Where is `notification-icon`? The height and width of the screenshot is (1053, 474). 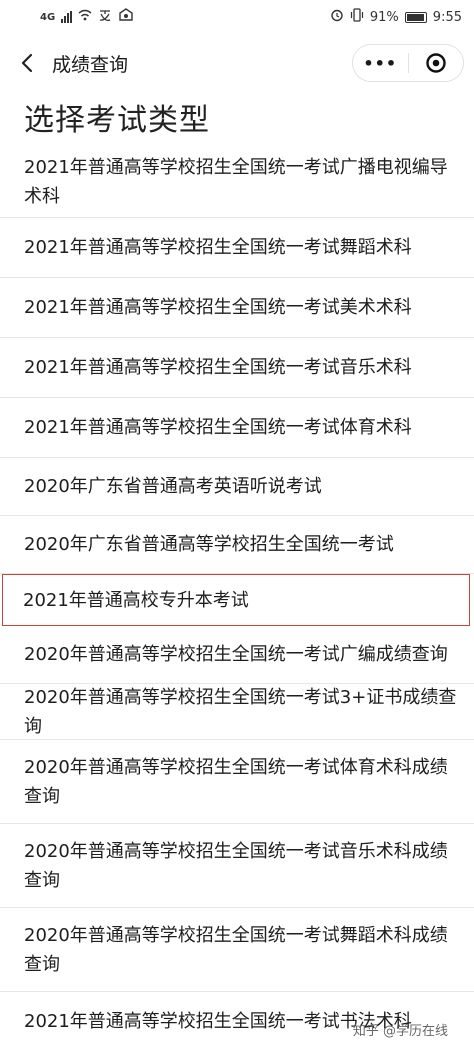 notification-icon is located at coordinates (105, 17).